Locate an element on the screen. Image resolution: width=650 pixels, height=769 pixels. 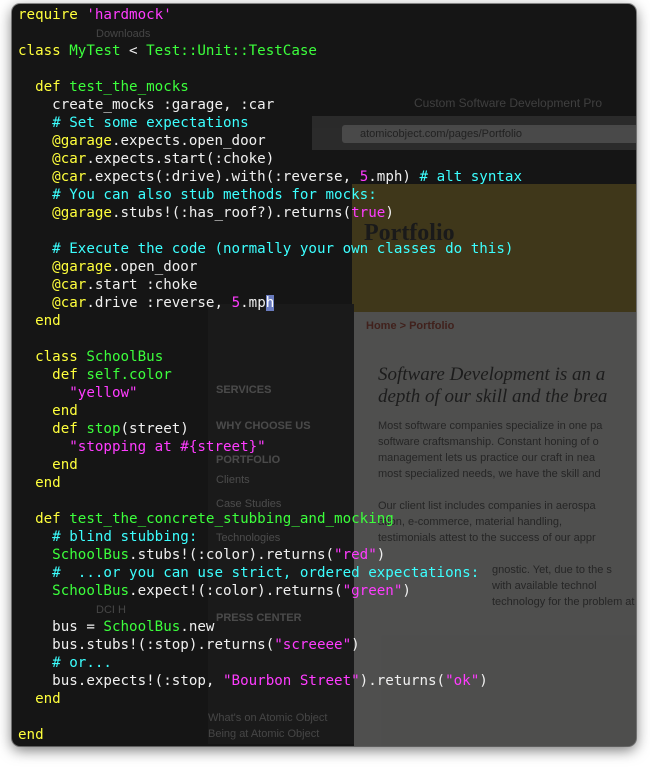
code-line: bus.stubs!(:stop).returns("screeee") is located at coordinates (270, 645).